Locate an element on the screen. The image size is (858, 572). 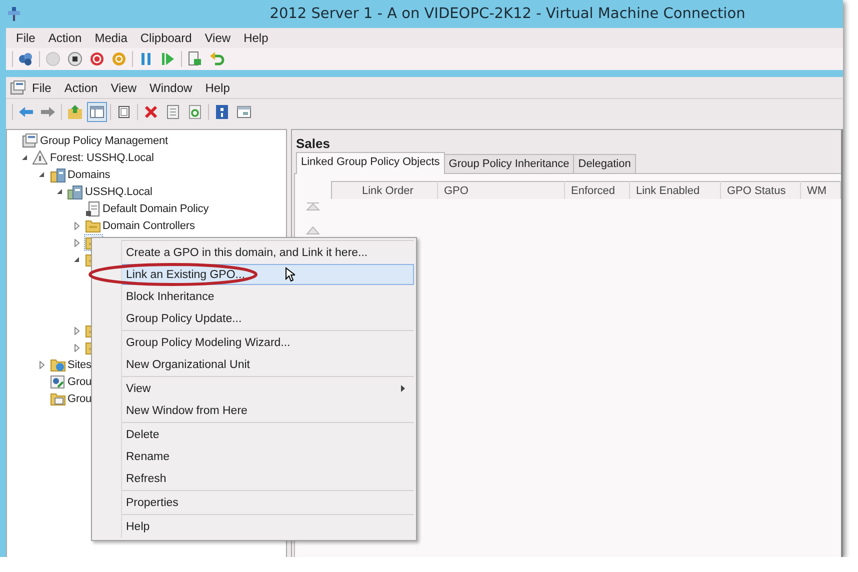
menu-item: Refresh is located at coordinates (267, 478).